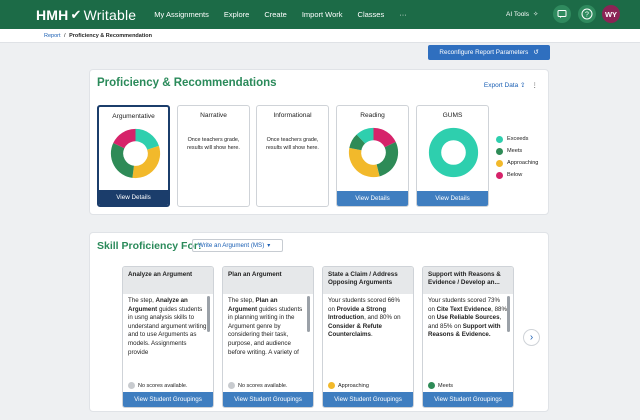  Describe the element at coordinates (149, 246) in the screenshot. I see `skill-proficiency-title: Skill Proficiency For:` at that location.